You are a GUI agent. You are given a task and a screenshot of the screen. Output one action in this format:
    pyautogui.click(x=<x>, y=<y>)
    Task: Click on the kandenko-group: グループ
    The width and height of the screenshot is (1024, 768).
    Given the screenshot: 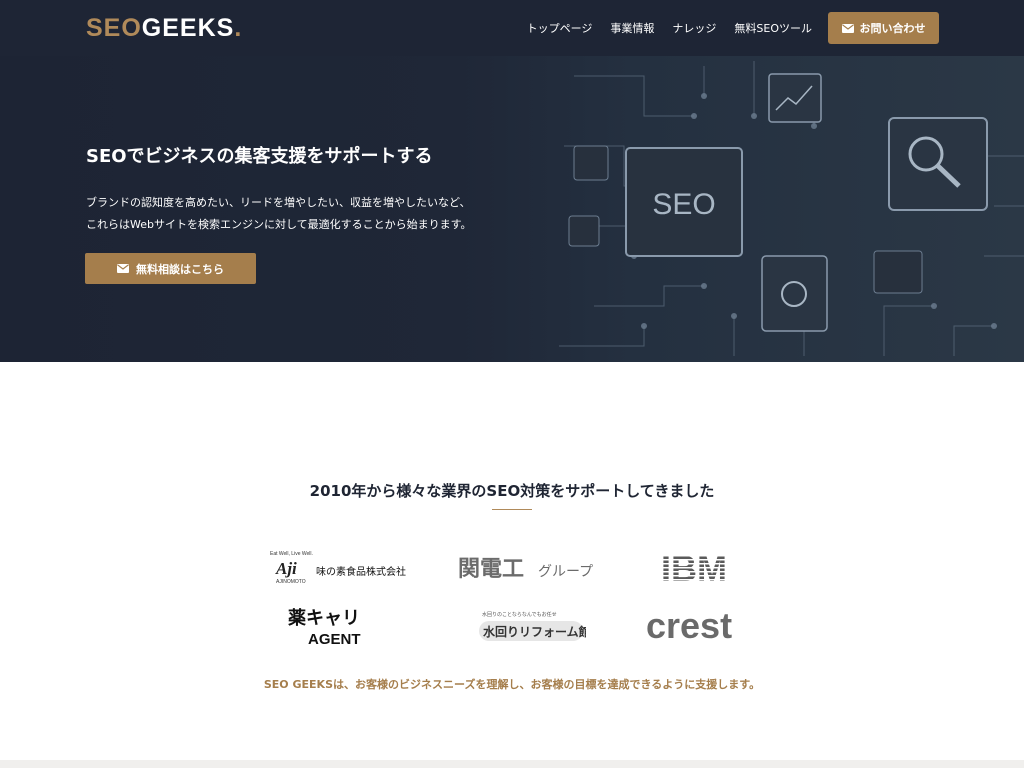 What is the action you would take?
    pyautogui.click(x=565, y=572)
    